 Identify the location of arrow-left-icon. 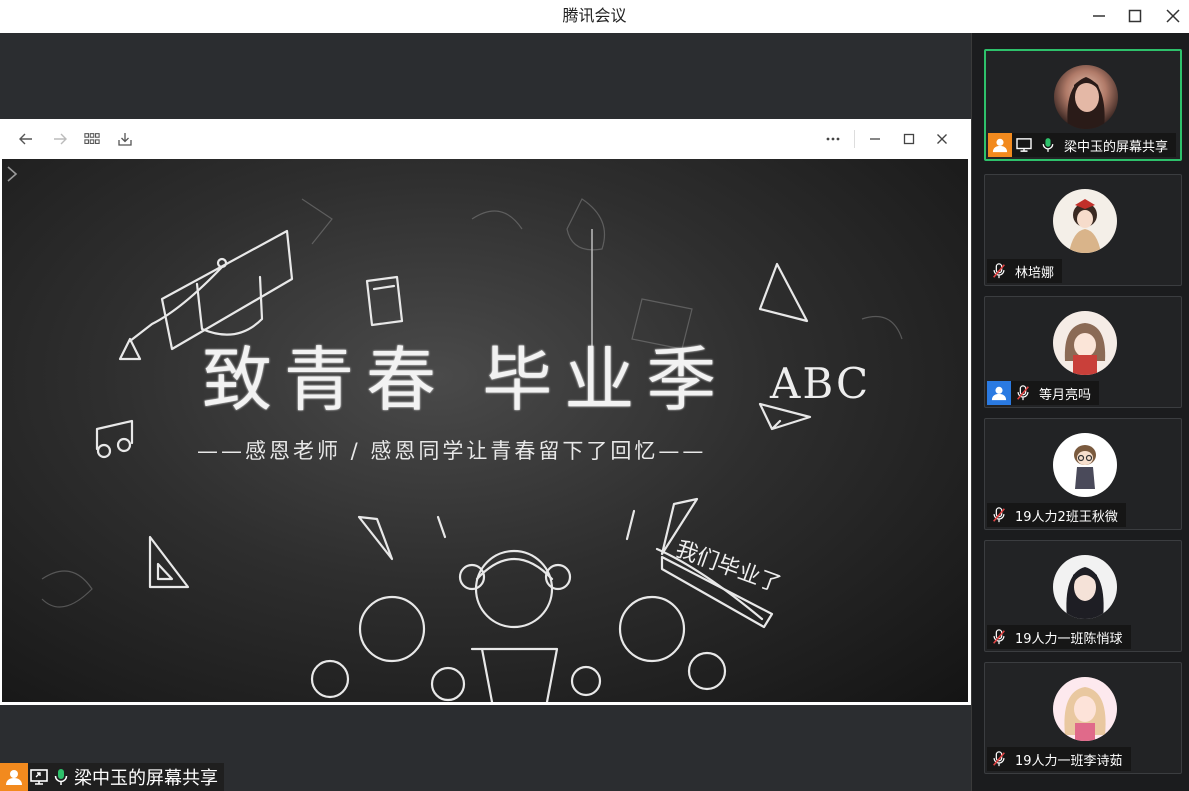
(25, 139).